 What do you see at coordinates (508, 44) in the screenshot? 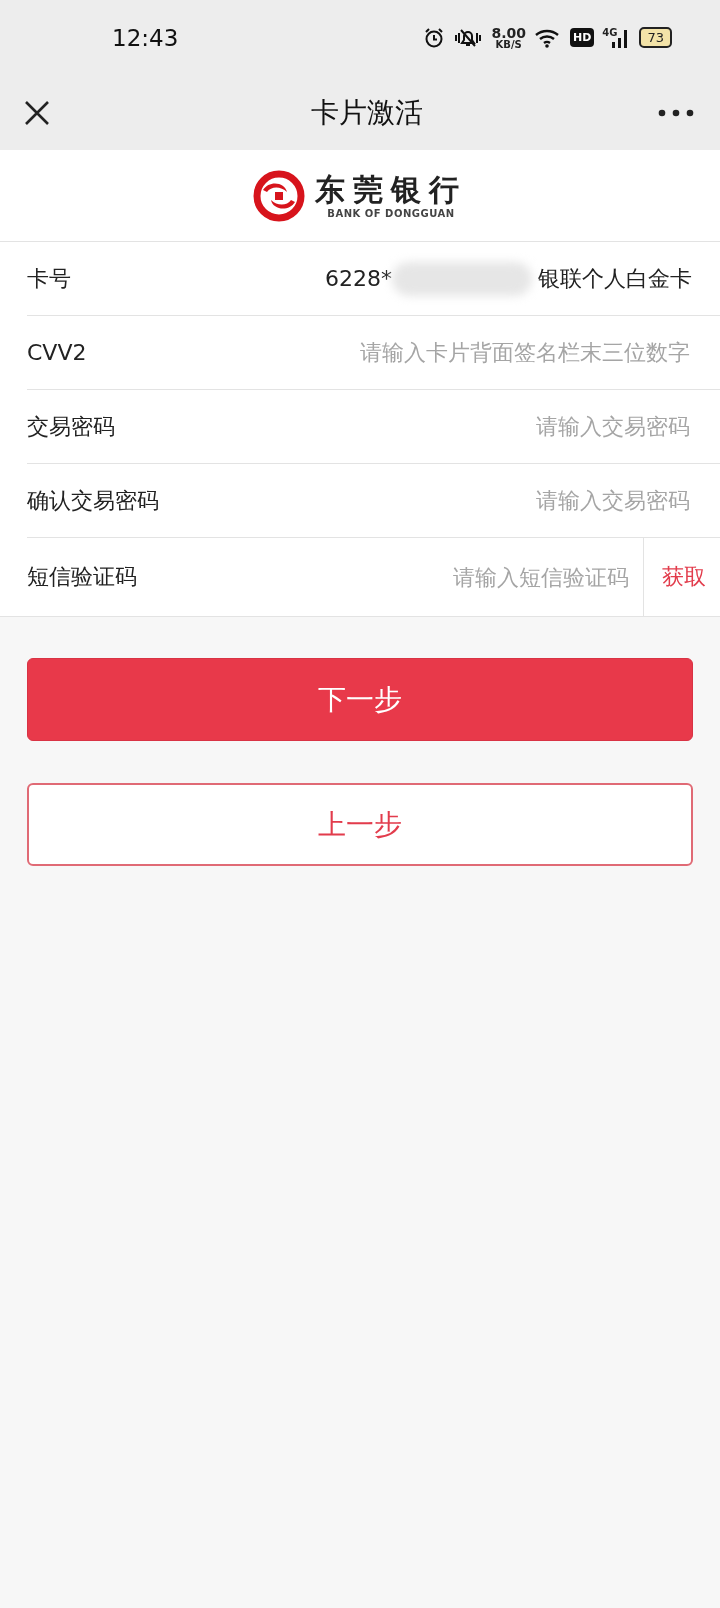
I see `net-unit: KB/S` at bounding box center [508, 44].